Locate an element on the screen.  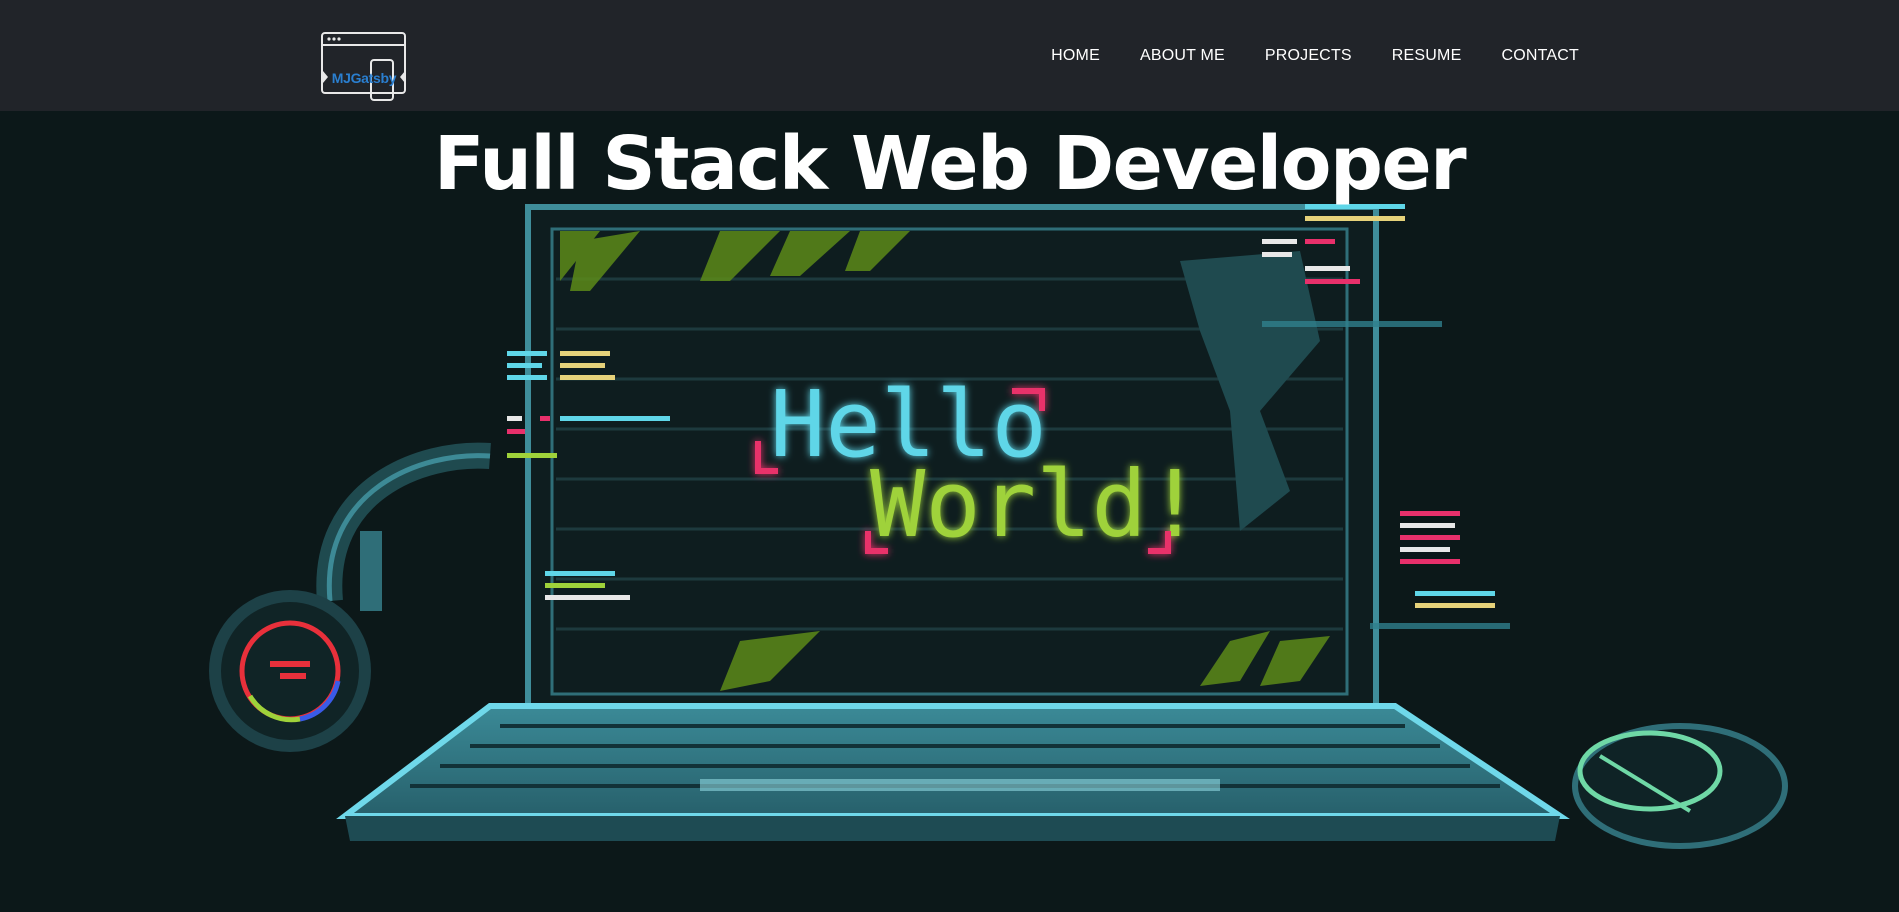
site-logo: MJGatsby is located at coordinates (364, 67).